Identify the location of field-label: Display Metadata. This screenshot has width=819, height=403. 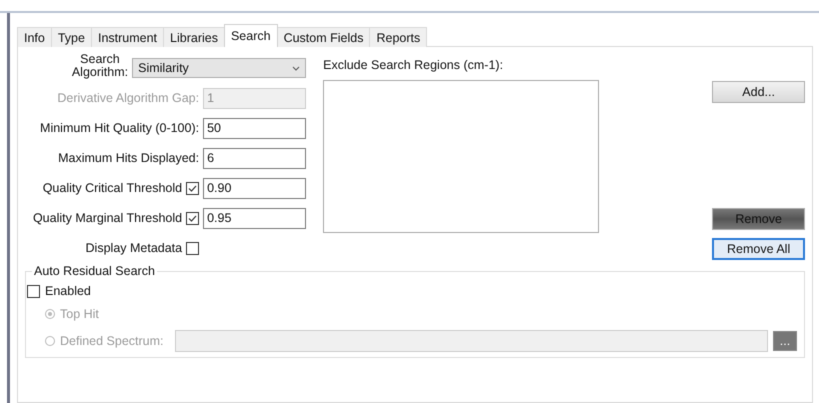
(134, 248).